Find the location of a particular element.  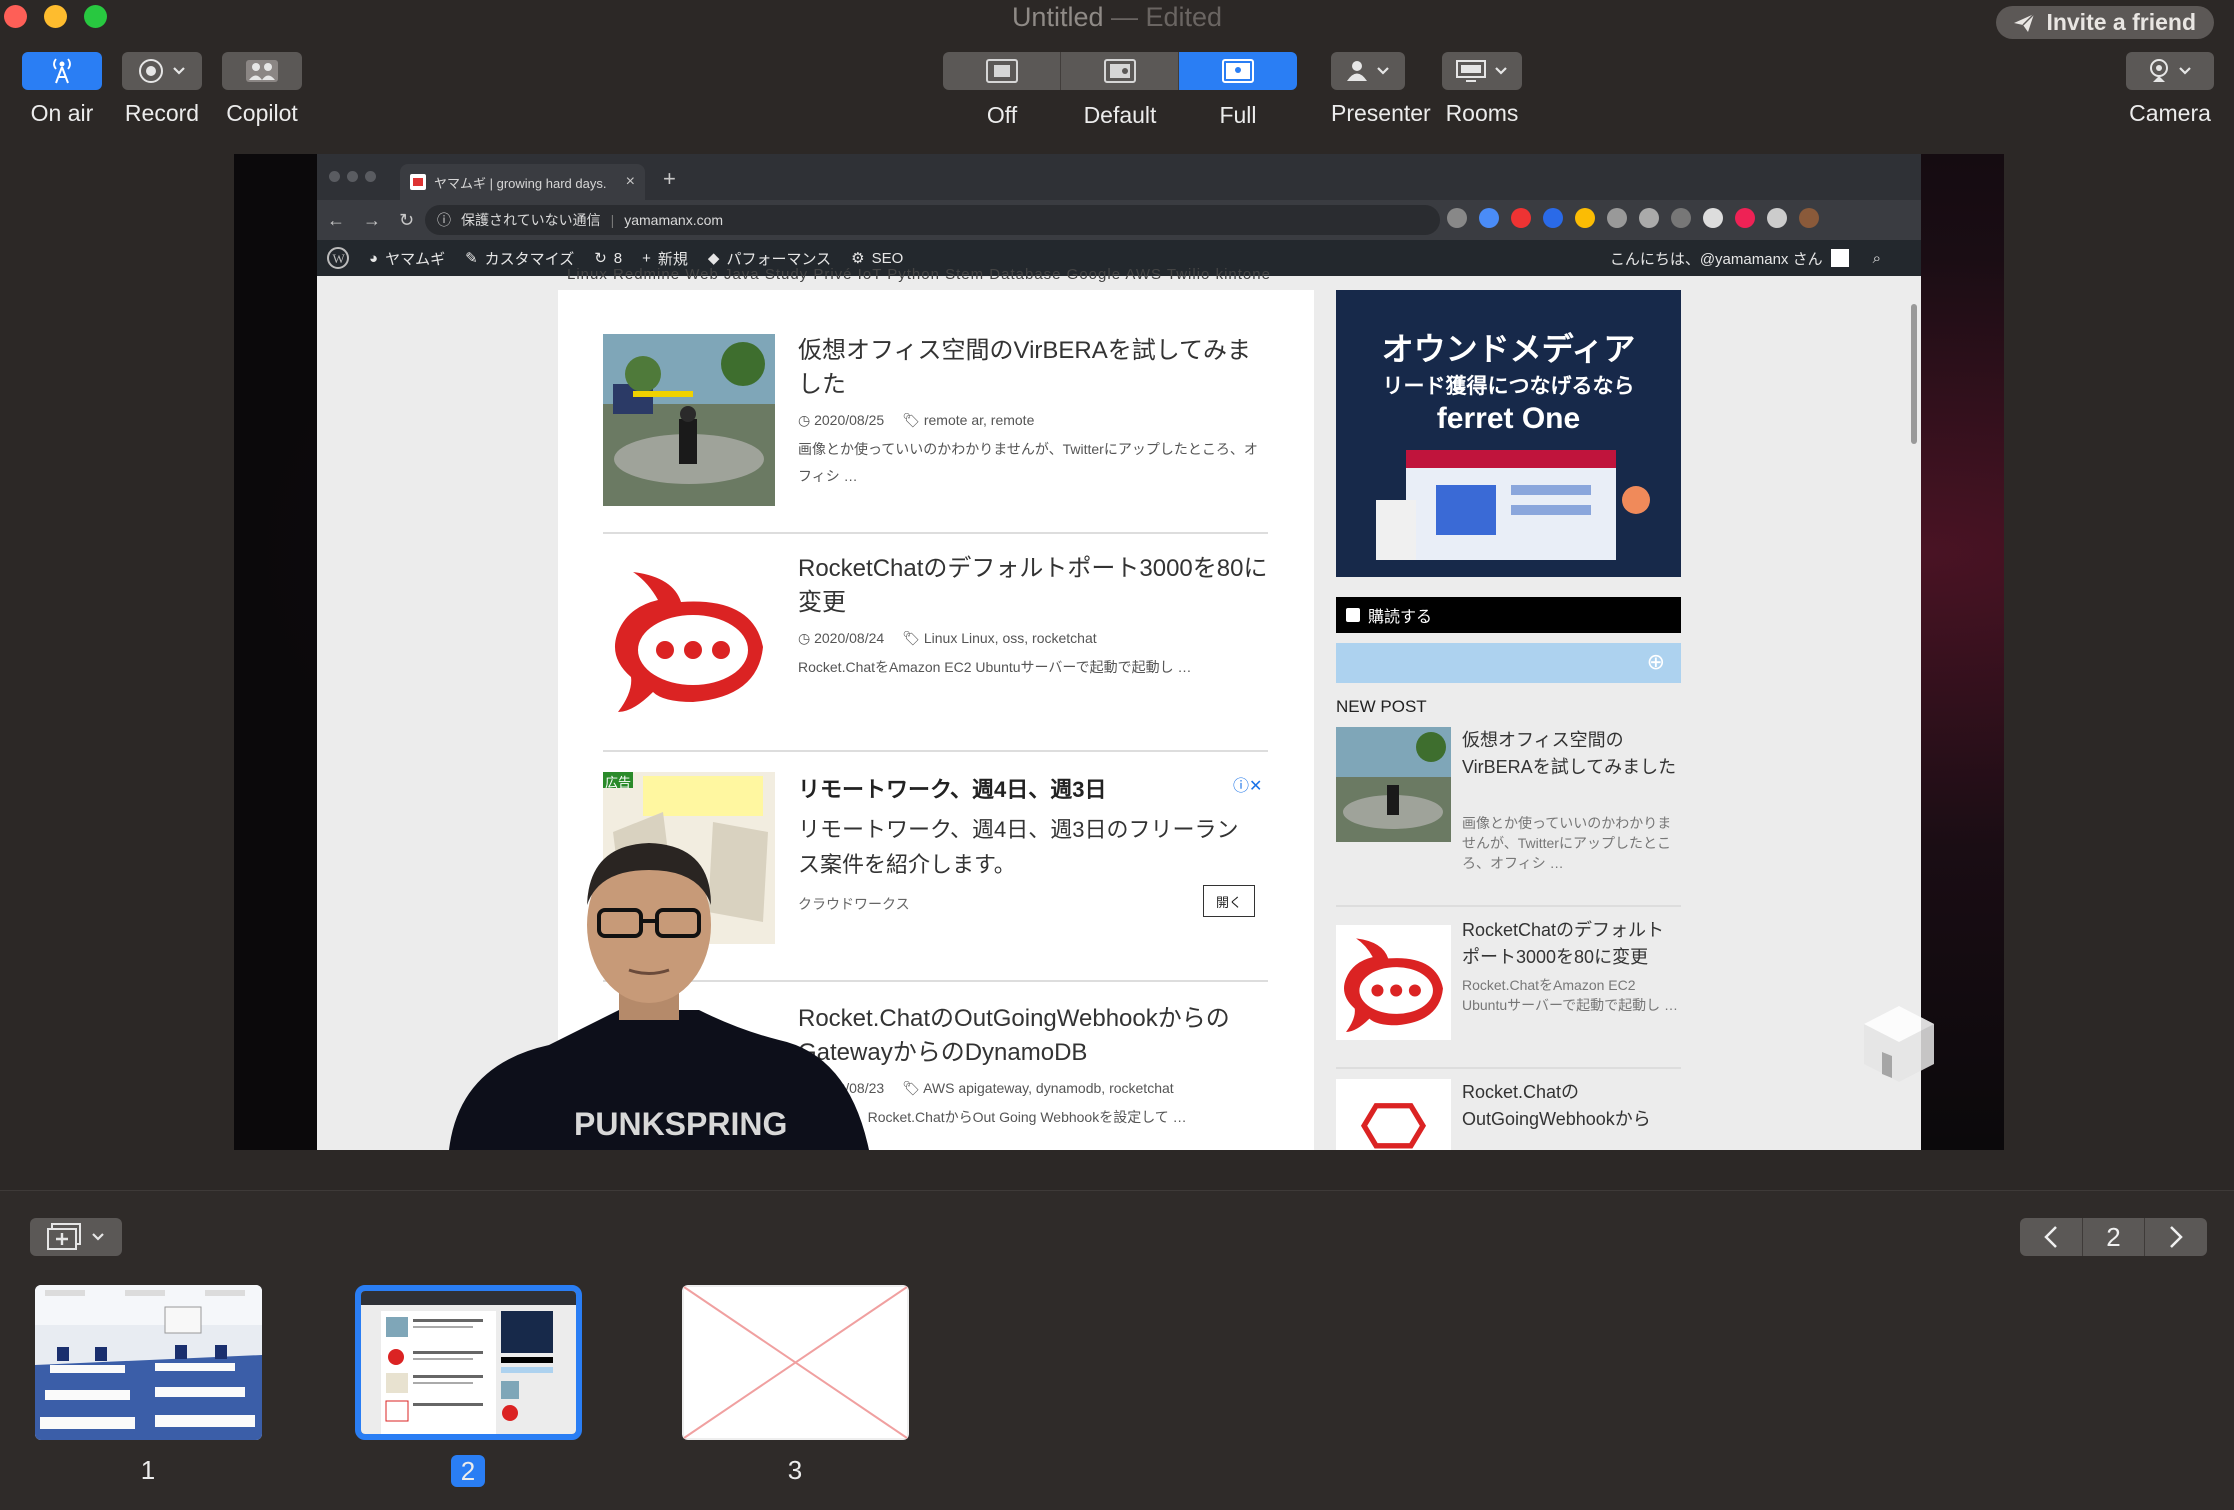

copilot-tool: Copilot is located at coordinates (262, 89).